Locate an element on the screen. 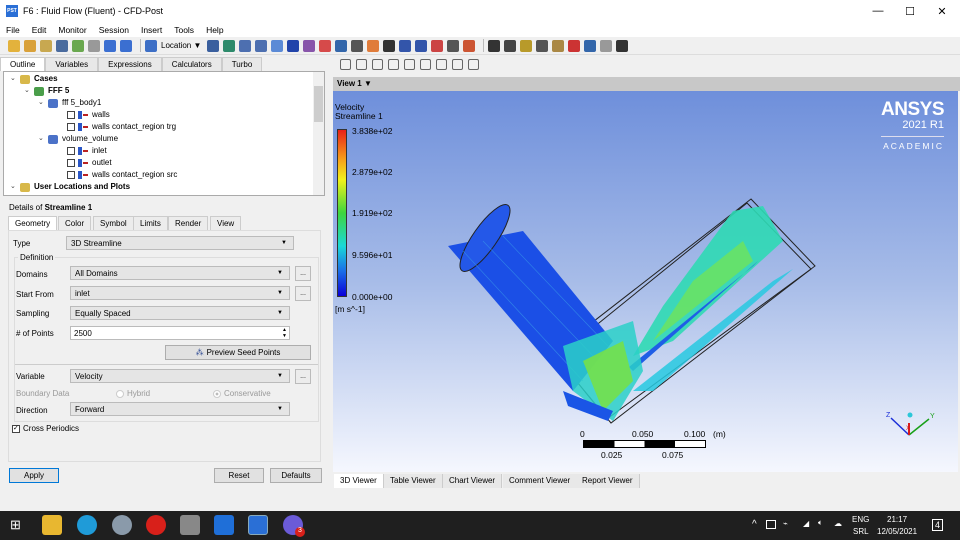 The image size is (960, 540). tree-item-walls-src: walls contact_region src is located at coordinates (122, 175).